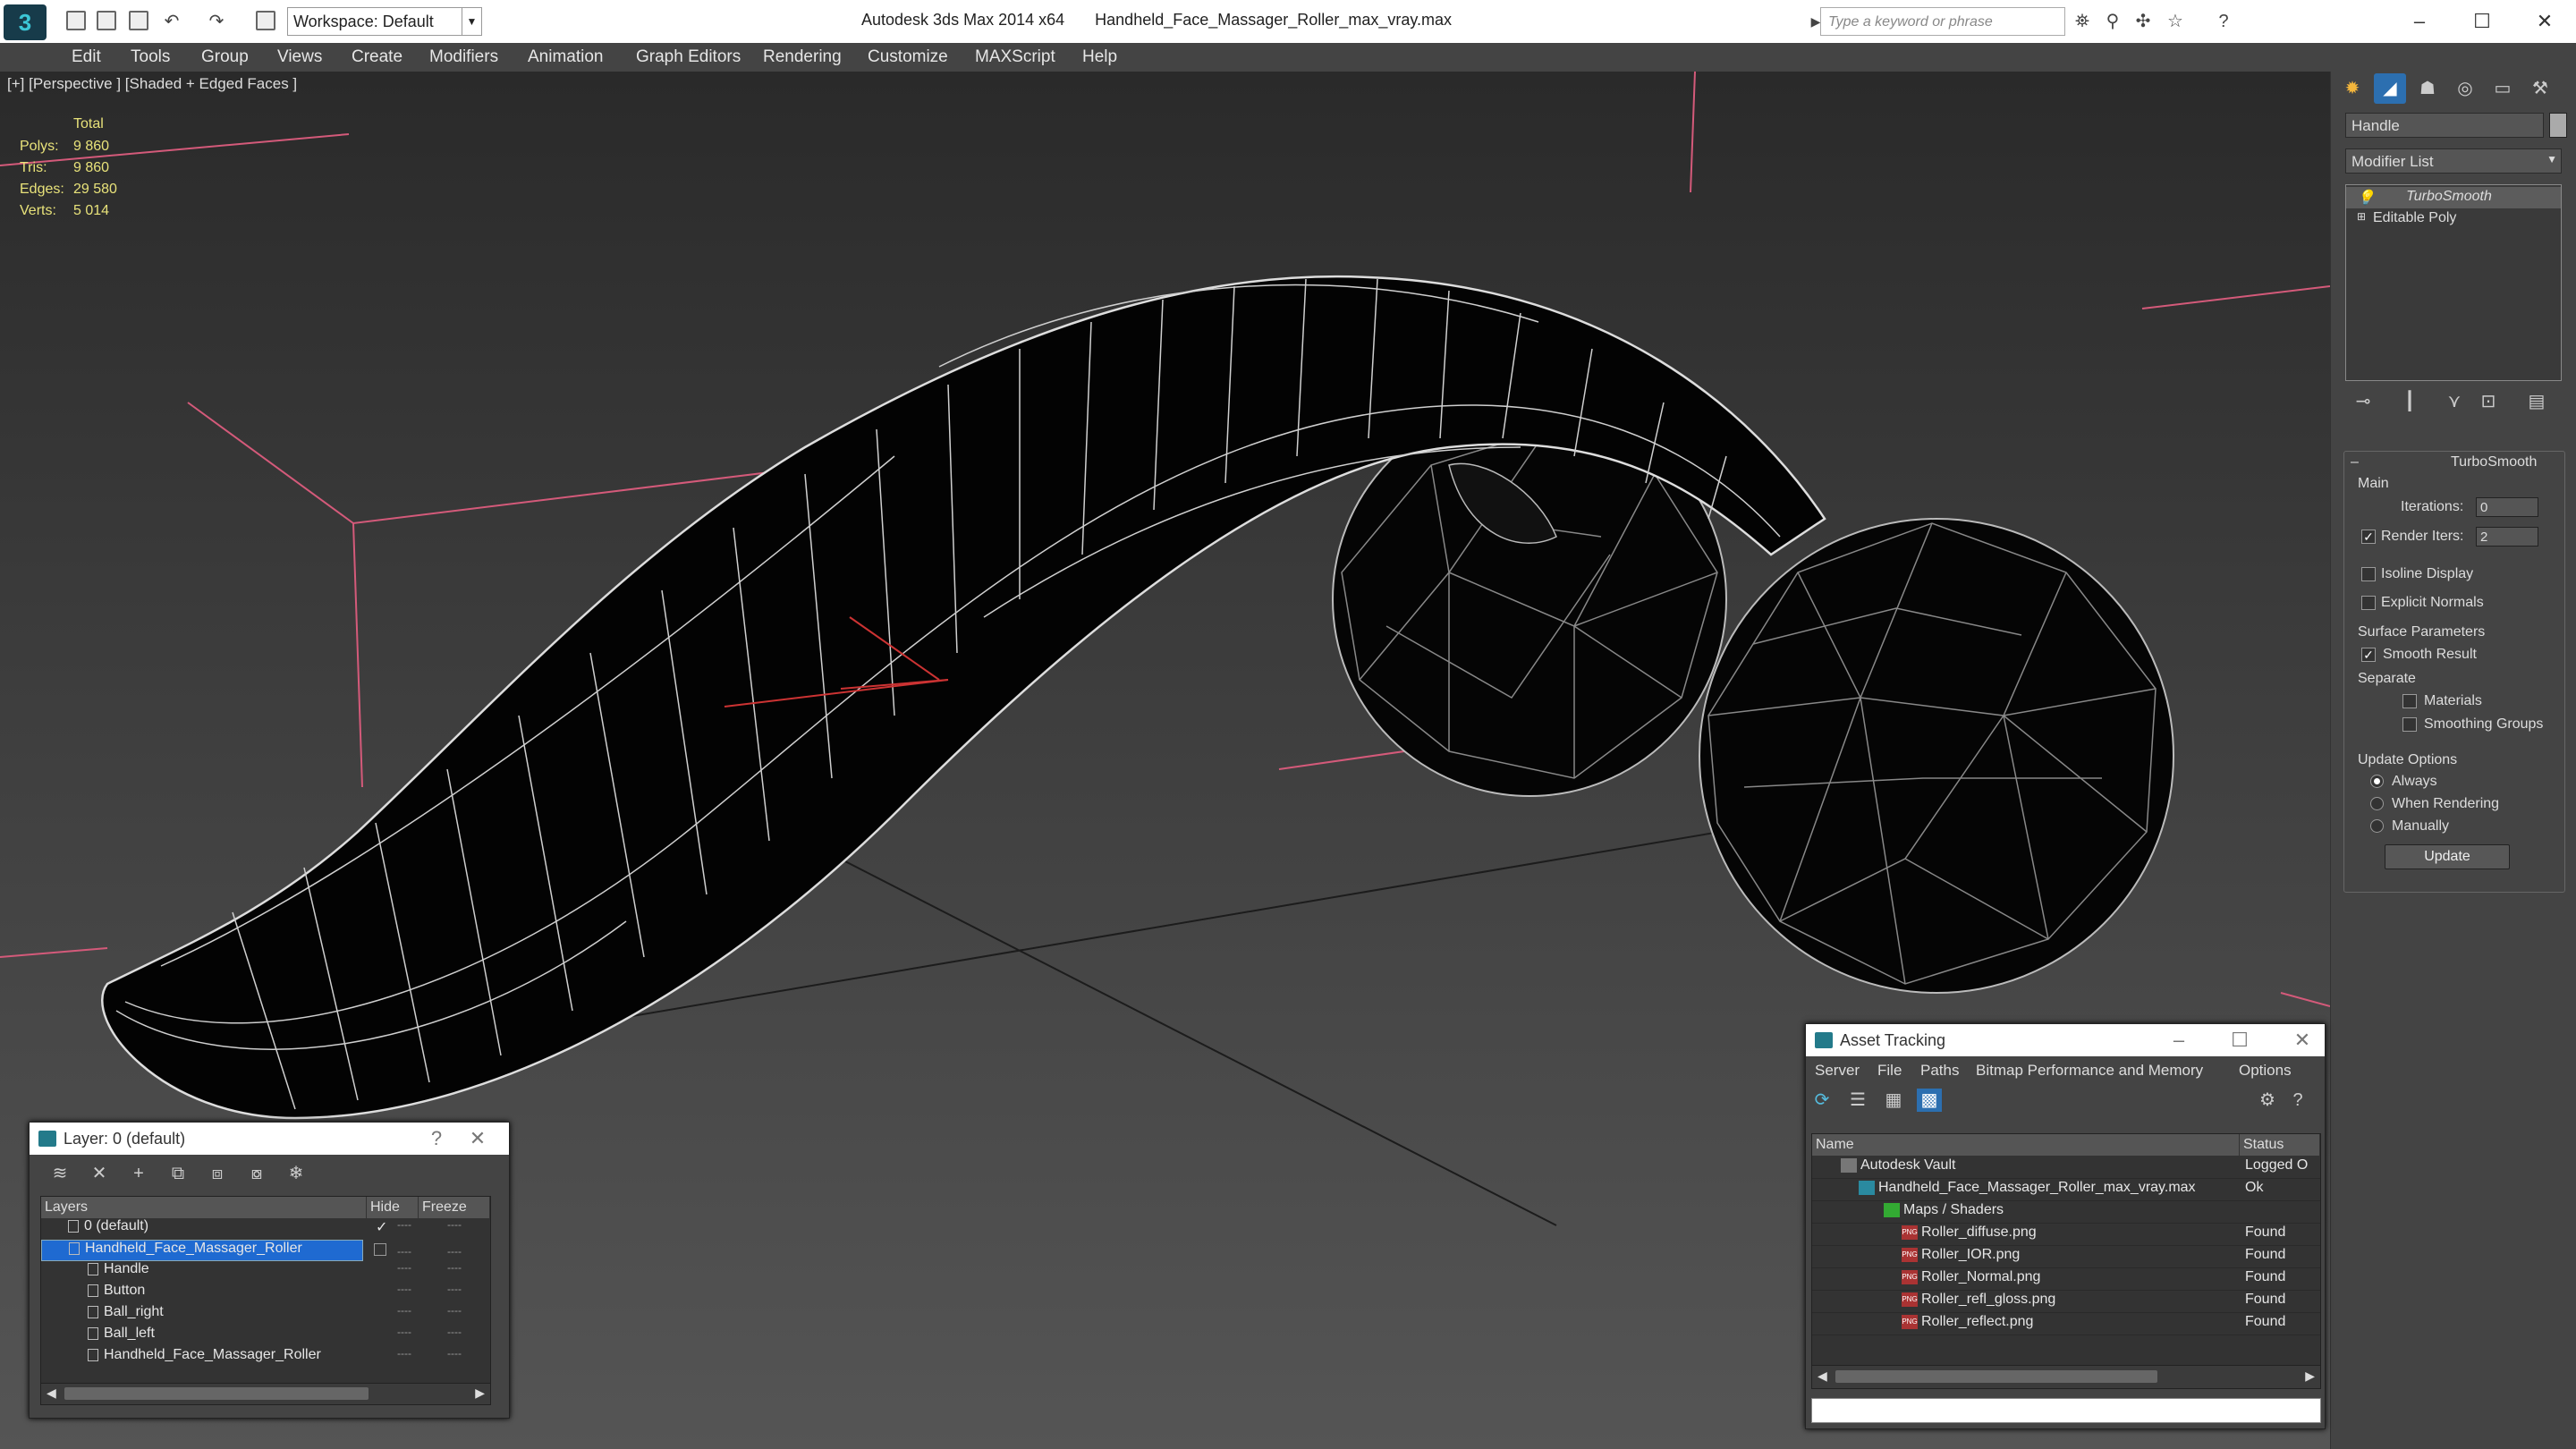 The image size is (2576, 1449). I want to click on object-row: Button ---- ----, so click(265, 1293).